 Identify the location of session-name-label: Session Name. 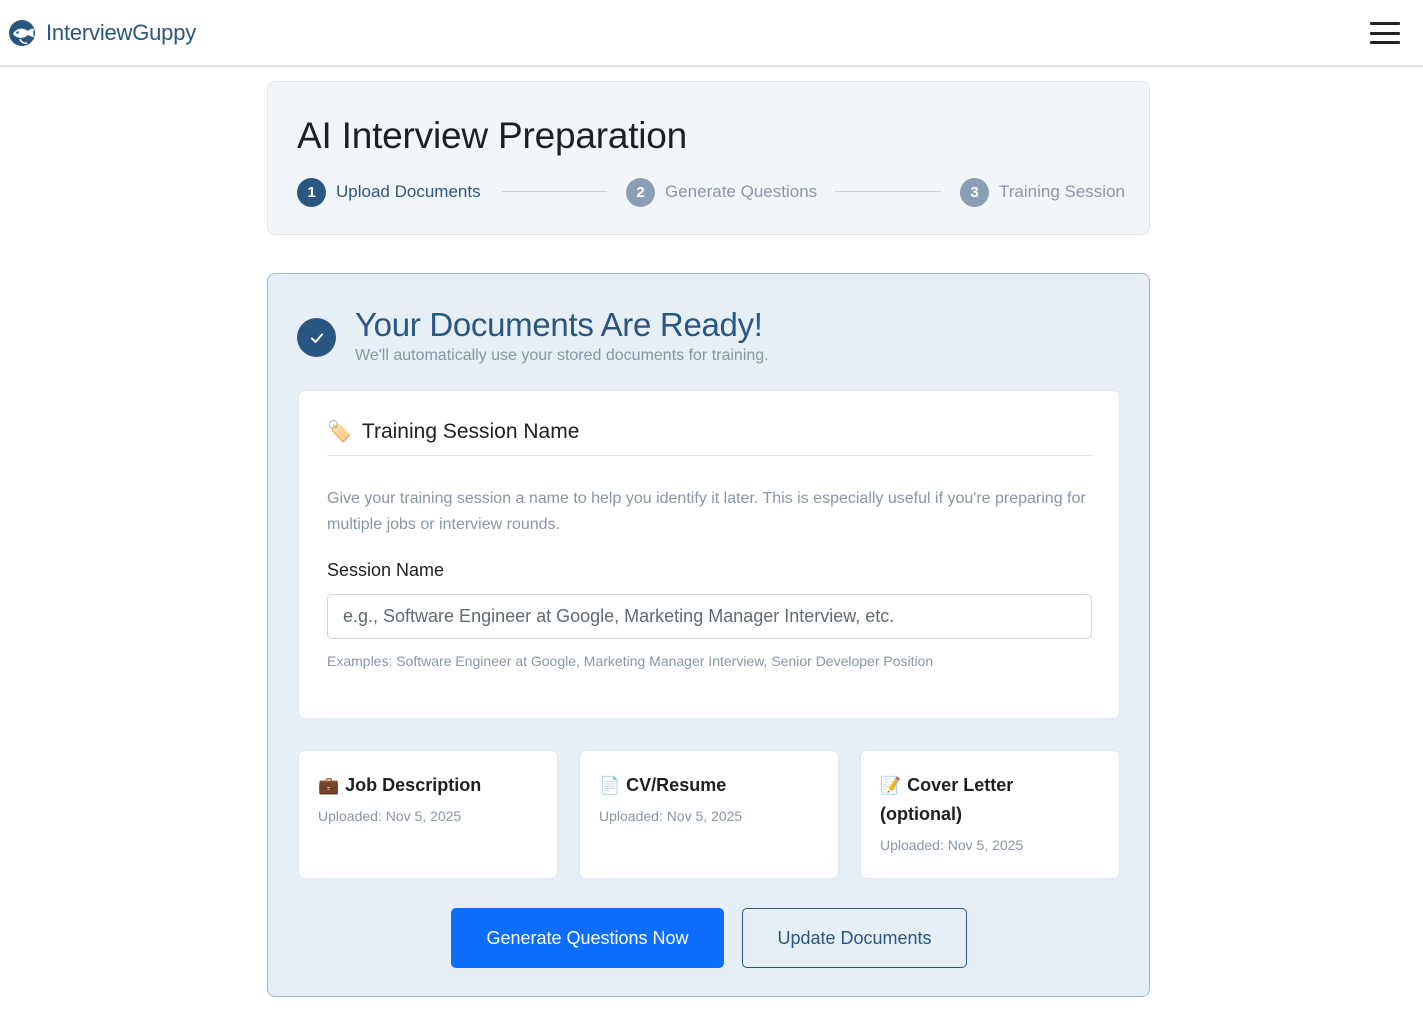
(386, 570).